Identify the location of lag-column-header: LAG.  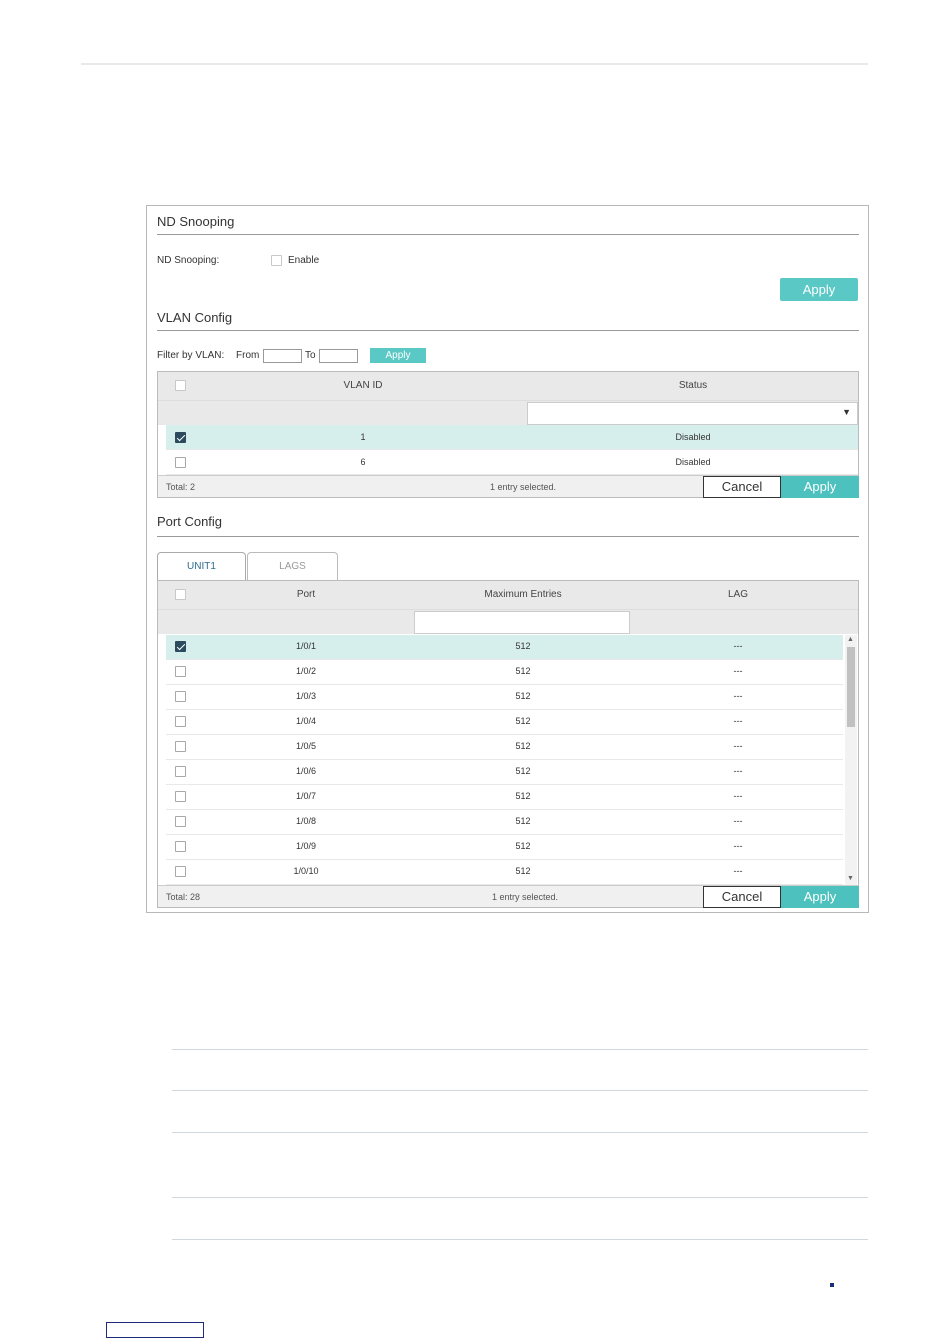
(737, 594).